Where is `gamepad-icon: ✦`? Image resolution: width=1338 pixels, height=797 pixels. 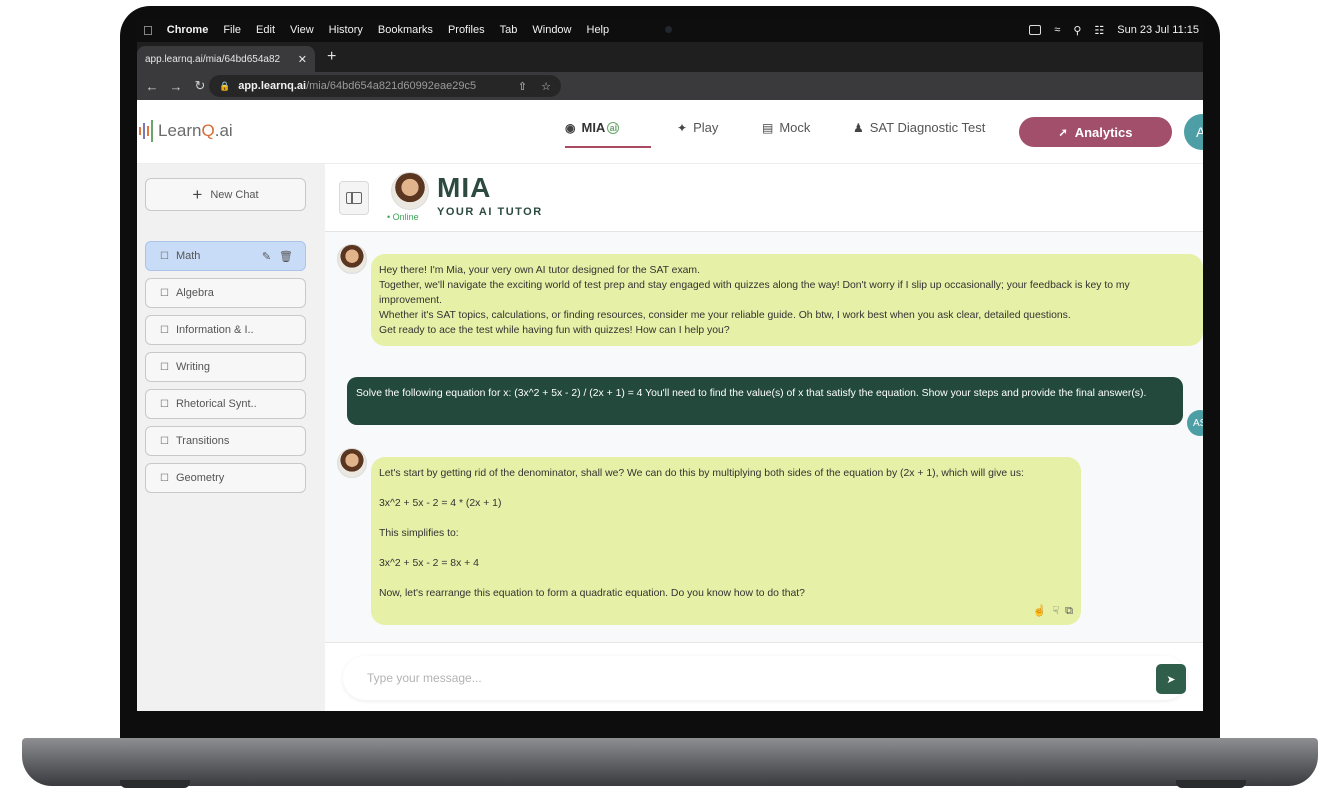 gamepad-icon: ✦ is located at coordinates (682, 127).